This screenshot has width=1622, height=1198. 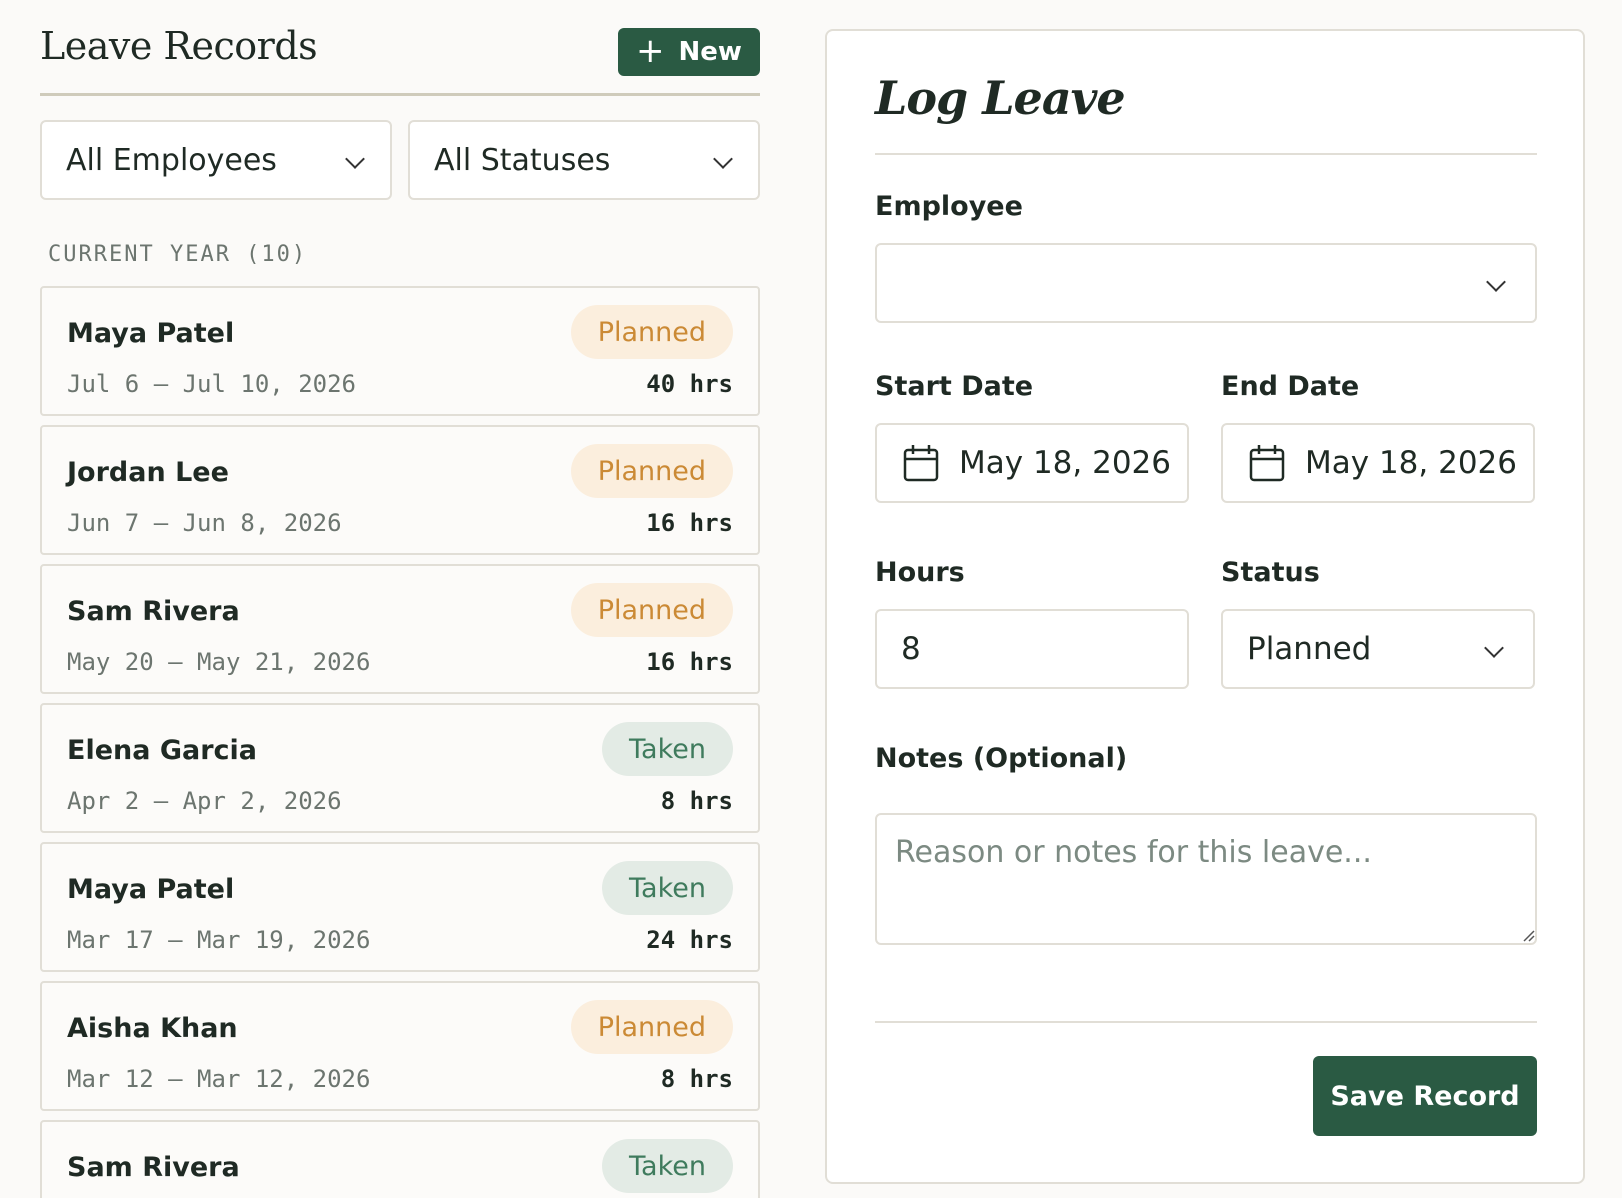 What do you see at coordinates (1309, 649) in the screenshot?
I see `status-select-value: Planned` at bounding box center [1309, 649].